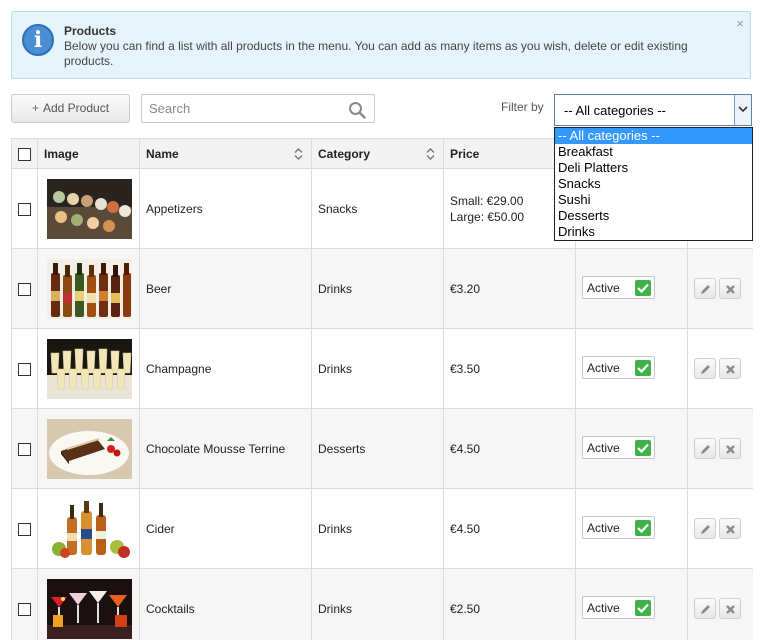 The height and width of the screenshot is (640, 760). What do you see at coordinates (465, 288) in the screenshot?
I see `product-price: €3.20` at bounding box center [465, 288].